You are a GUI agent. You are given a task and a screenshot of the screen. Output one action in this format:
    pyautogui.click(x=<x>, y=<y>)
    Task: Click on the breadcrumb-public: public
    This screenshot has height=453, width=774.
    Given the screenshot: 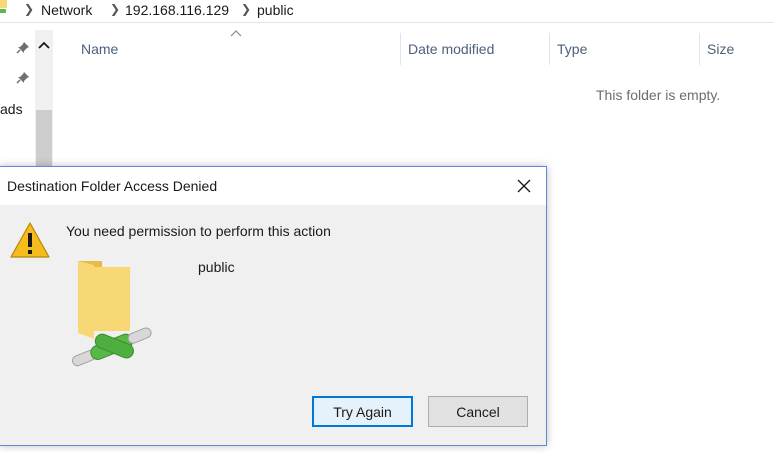 What is the action you would take?
    pyautogui.click(x=275, y=10)
    